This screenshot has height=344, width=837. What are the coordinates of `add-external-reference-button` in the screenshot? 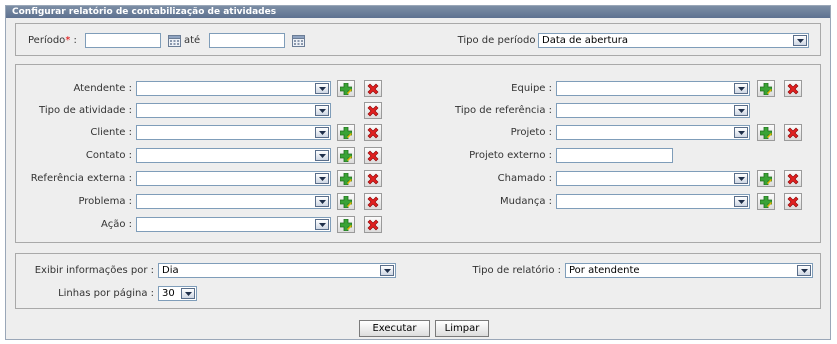 It's located at (346, 178).